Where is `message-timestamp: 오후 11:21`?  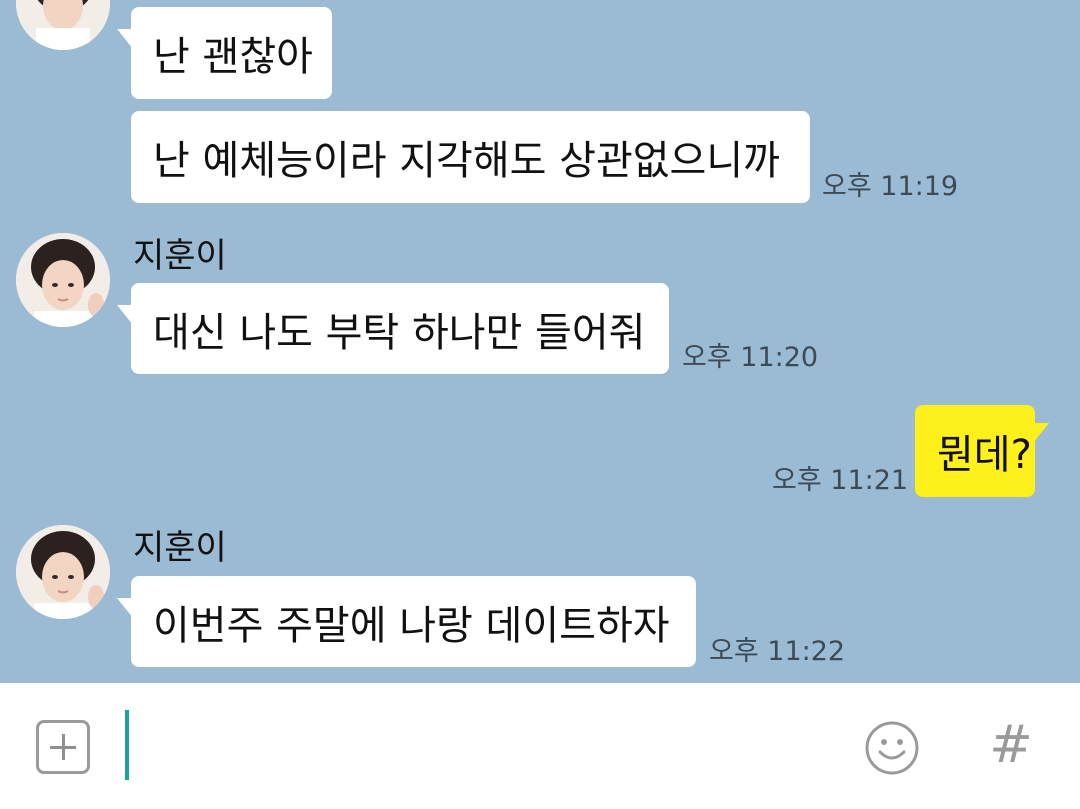
message-timestamp: 오후 11:21 is located at coordinates (840, 480).